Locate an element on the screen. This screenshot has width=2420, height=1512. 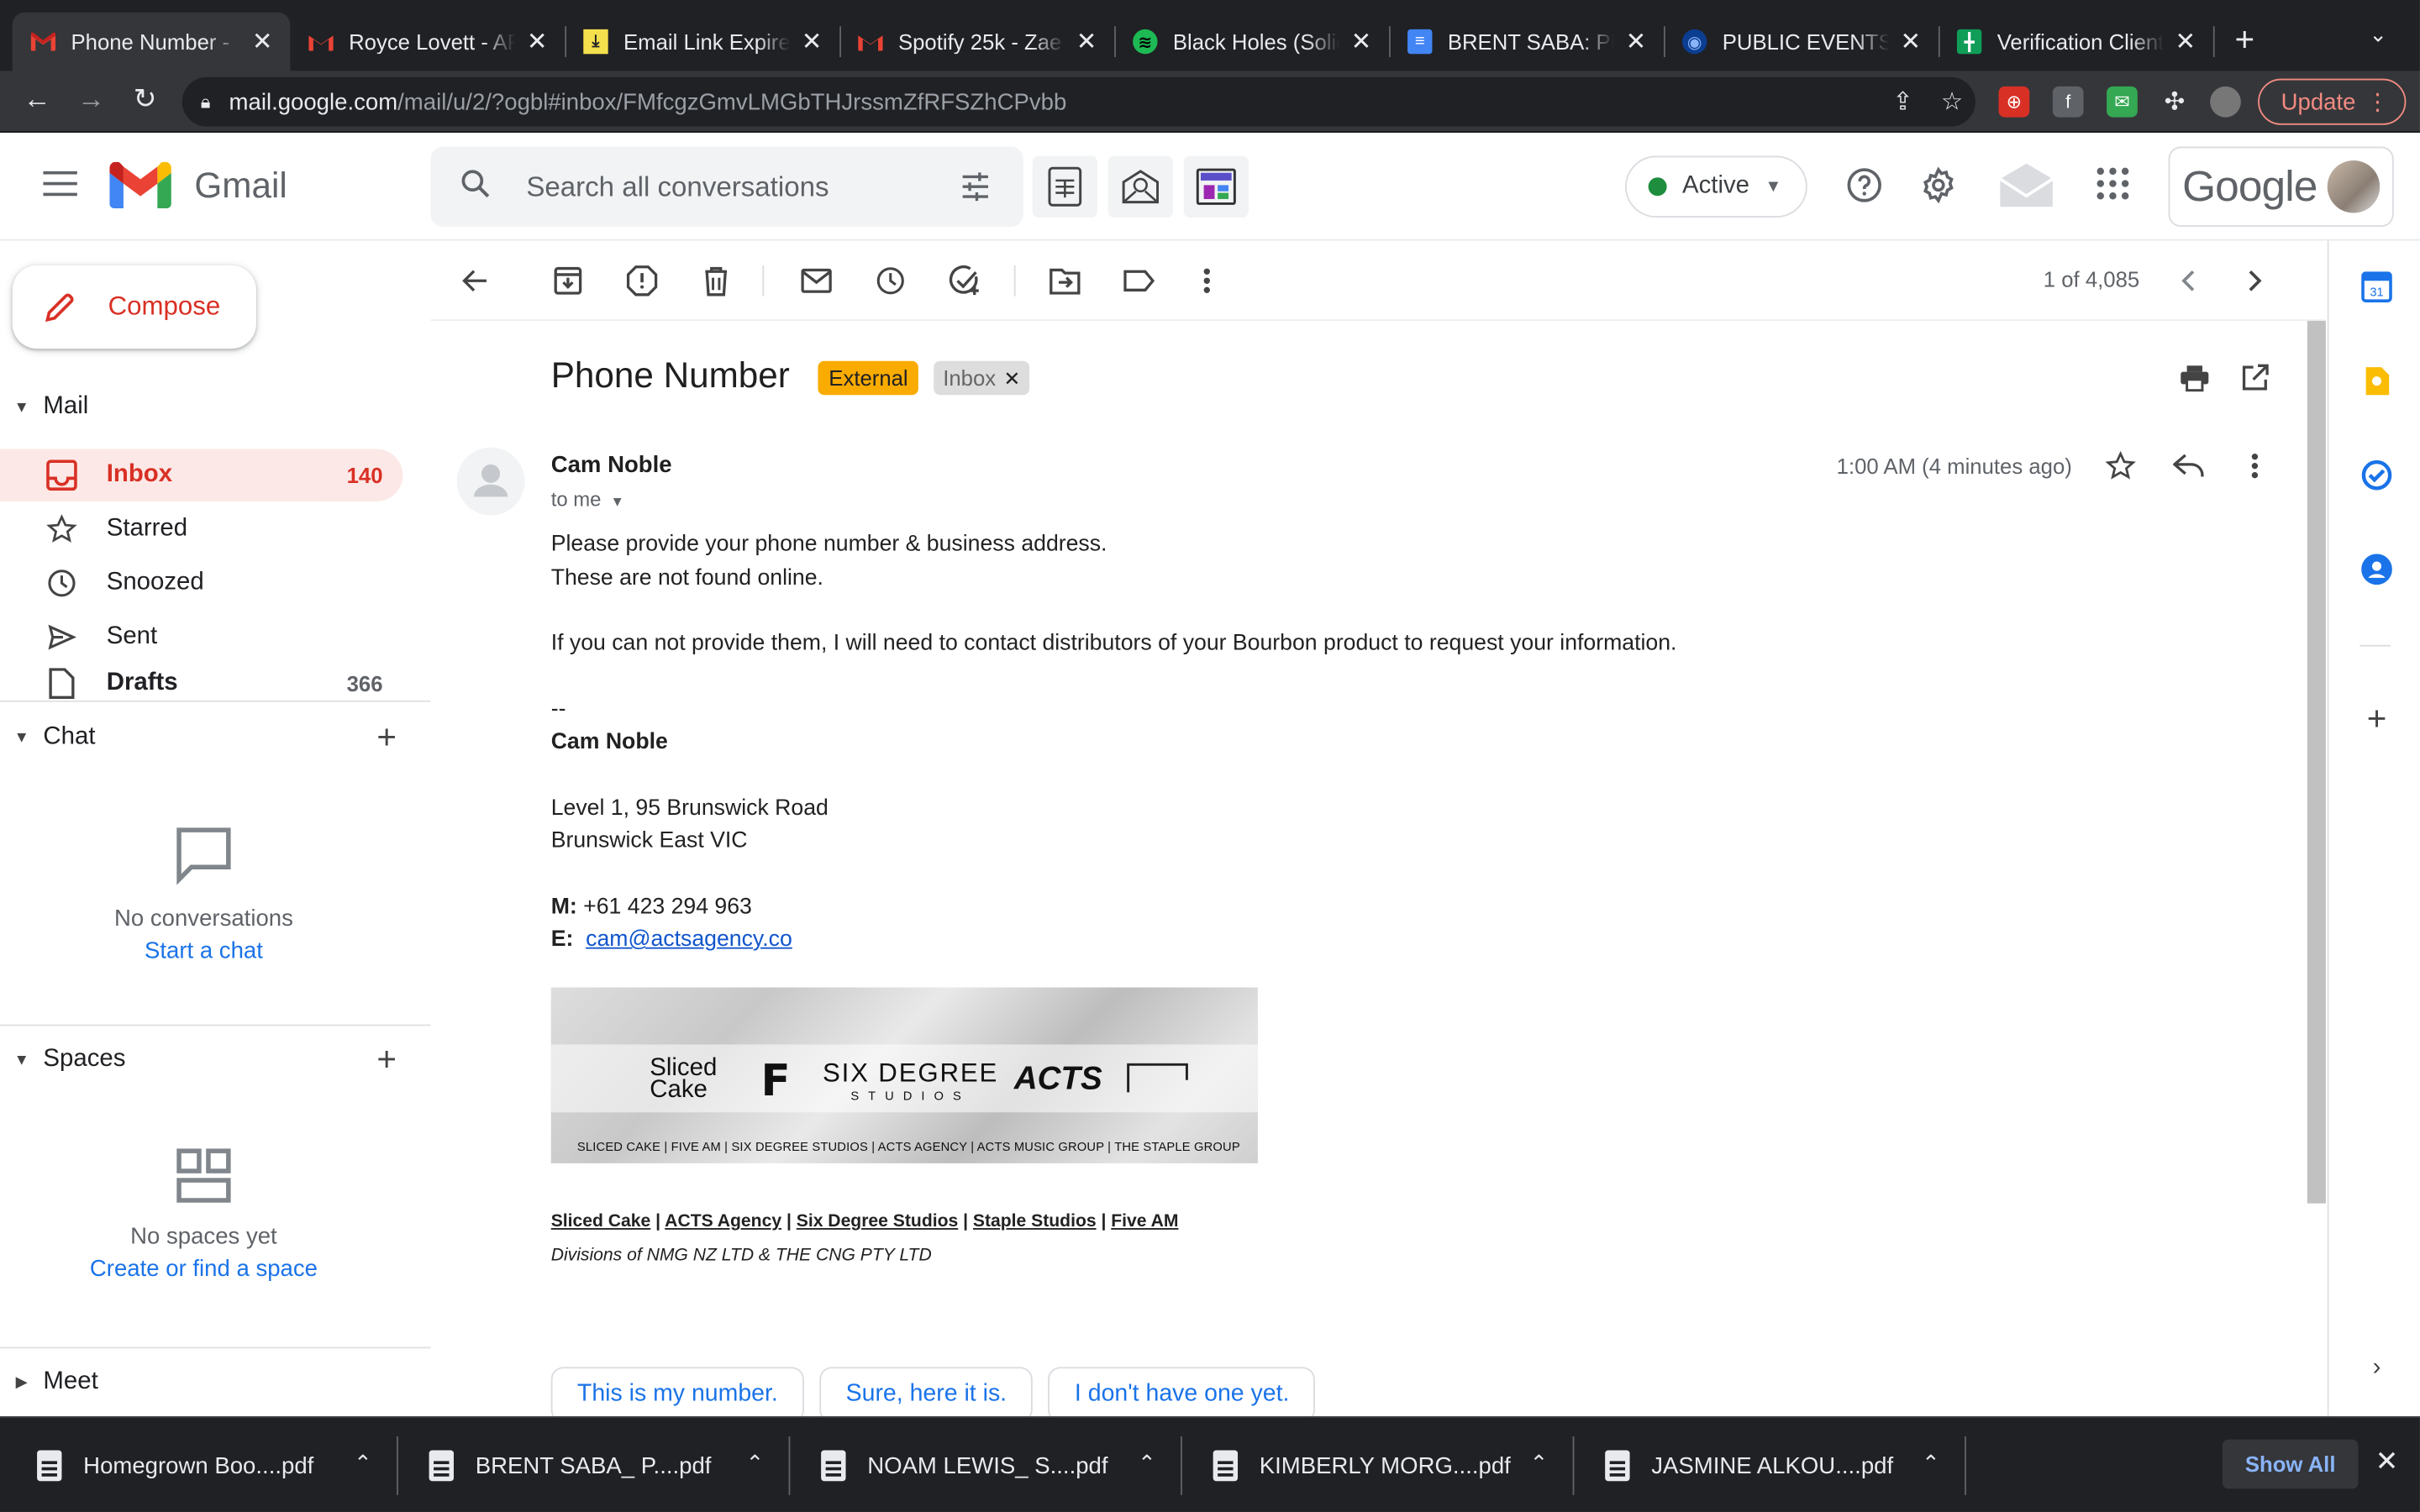
spaces-section-header: ▼ Spaces + is located at coordinates (215, 1060).